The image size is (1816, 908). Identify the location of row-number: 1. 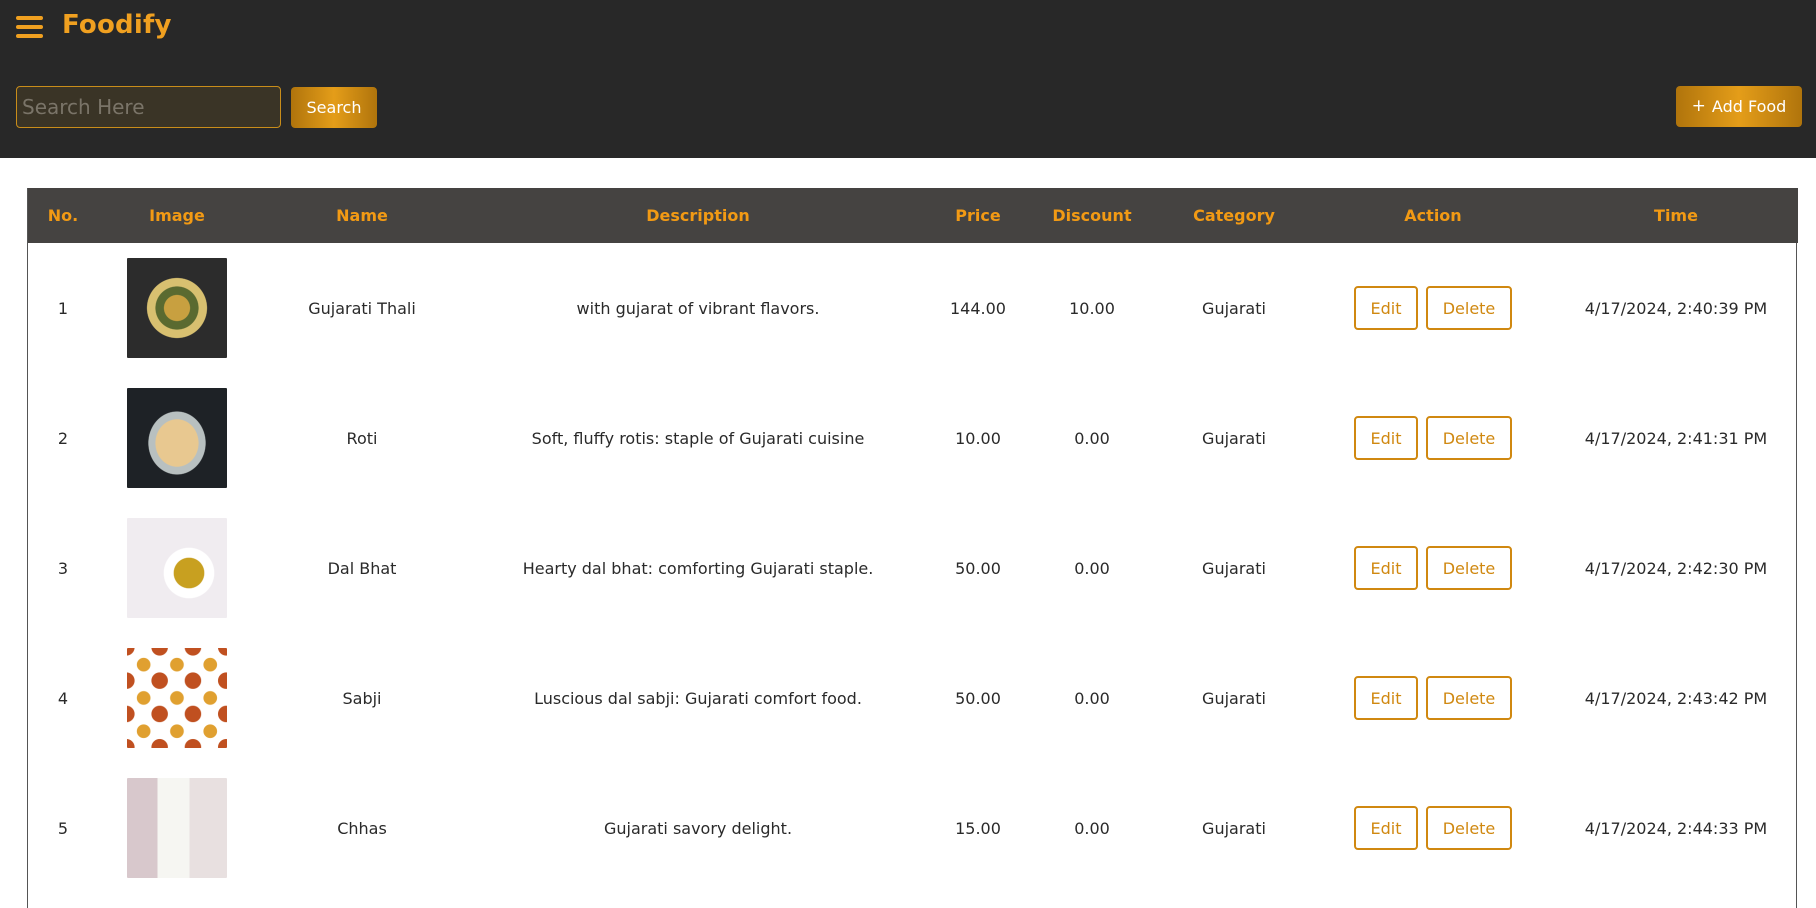
(63, 308).